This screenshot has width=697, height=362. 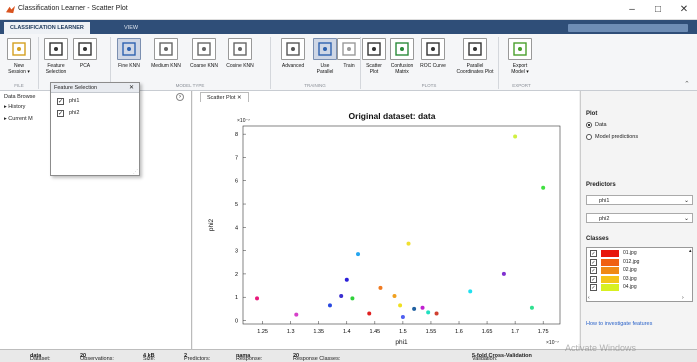 I want to click on popup-header: Feature Selection ✕, so click(x=95, y=88).